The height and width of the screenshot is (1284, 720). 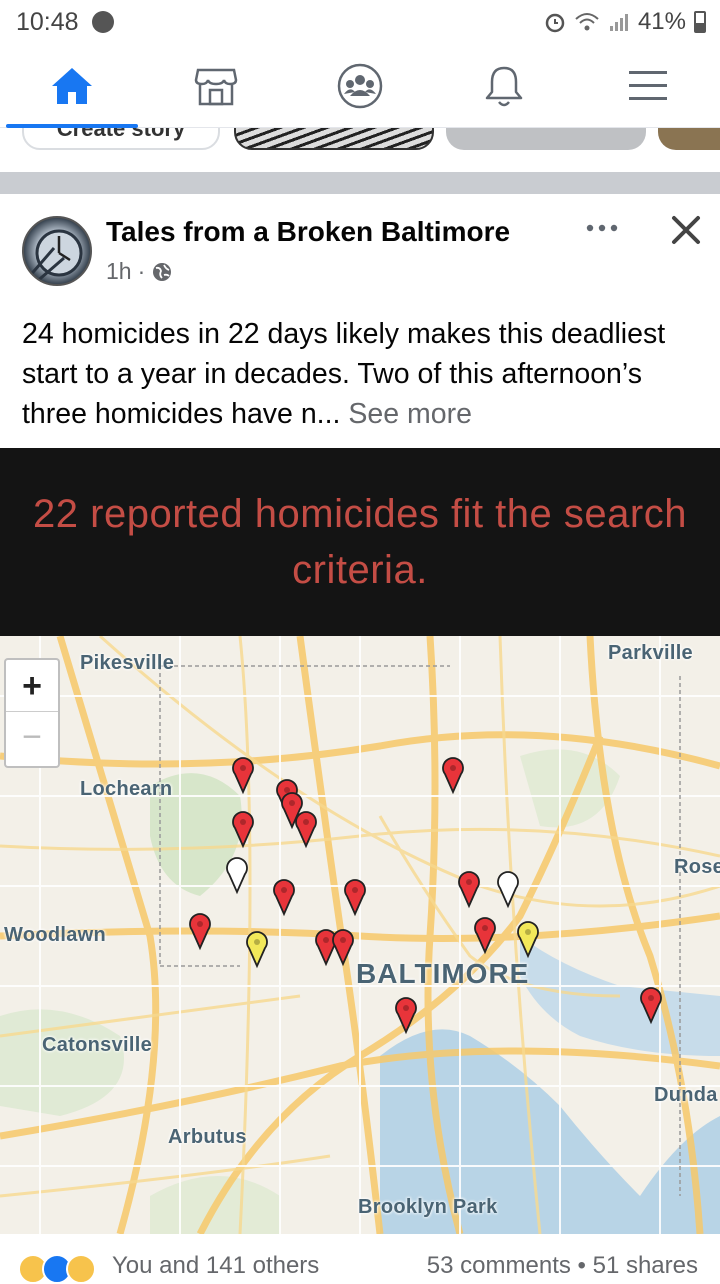 What do you see at coordinates (207, 1137) in the screenshot?
I see `place-label-arbutus: Arbutus` at bounding box center [207, 1137].